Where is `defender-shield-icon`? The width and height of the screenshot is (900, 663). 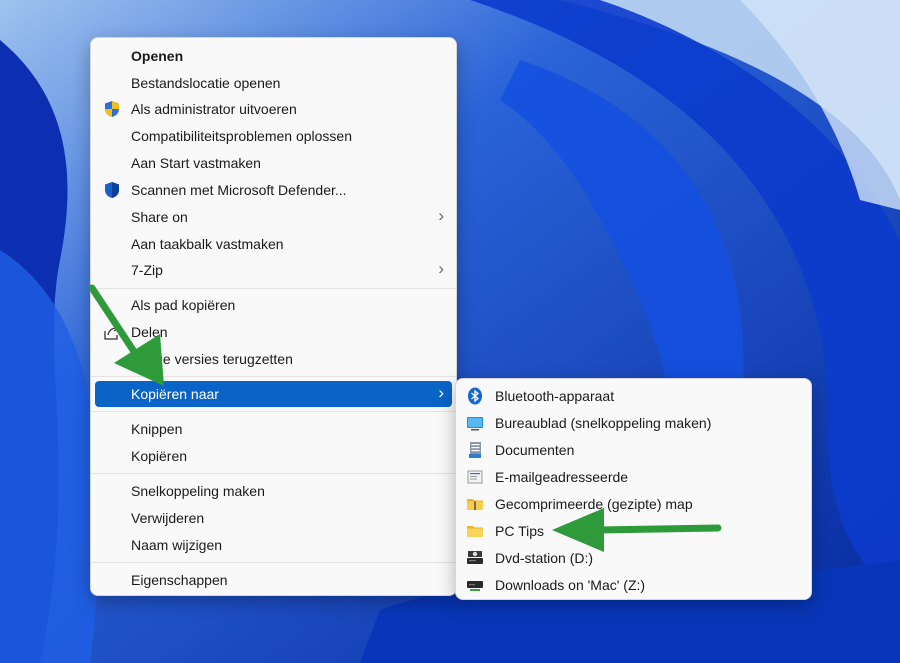
defender-shield-icon is located at coordinates (112, 190).